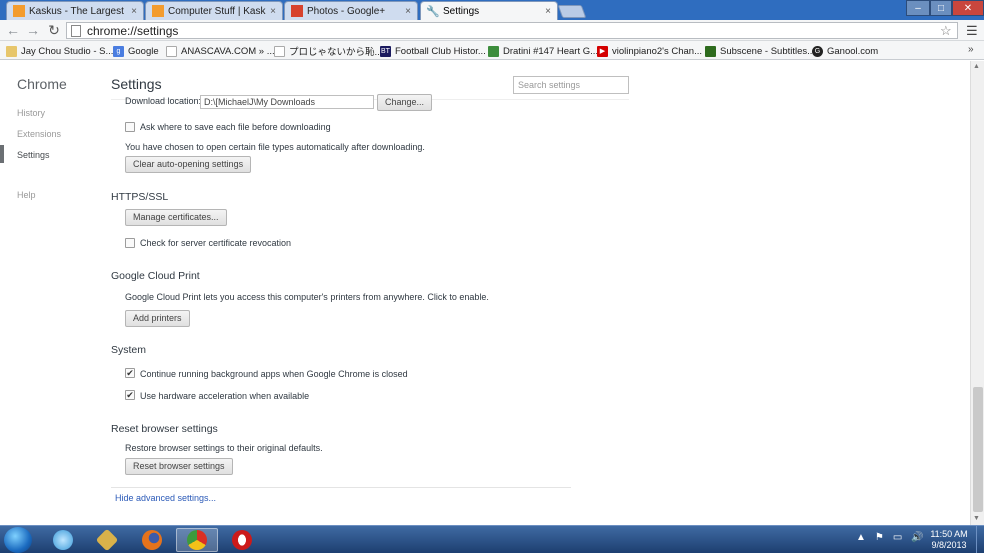  I want to click on tools-icon, so click(107, 540).